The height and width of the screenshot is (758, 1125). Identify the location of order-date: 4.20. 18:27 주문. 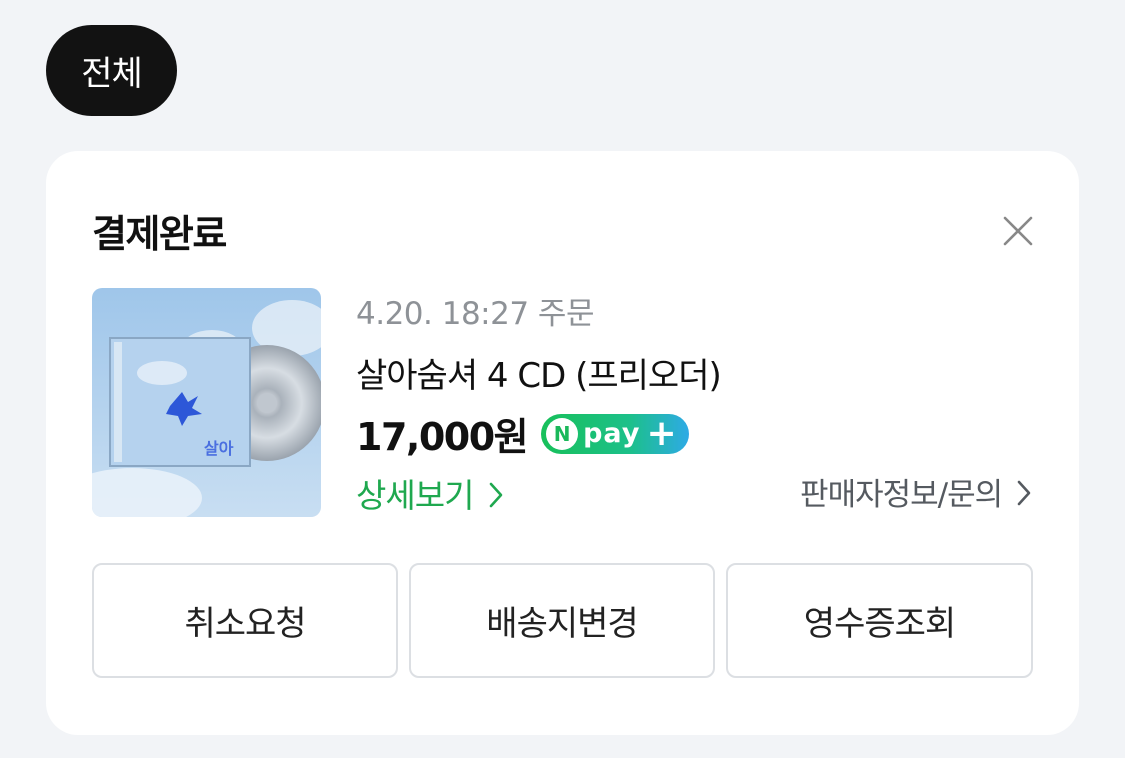
(475, 314).